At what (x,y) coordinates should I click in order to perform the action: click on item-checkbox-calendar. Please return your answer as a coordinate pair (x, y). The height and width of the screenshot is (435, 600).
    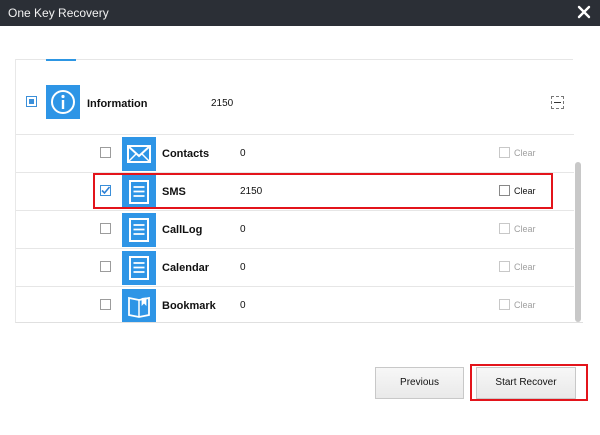
    Looking at the image, I should click on (105, 266).